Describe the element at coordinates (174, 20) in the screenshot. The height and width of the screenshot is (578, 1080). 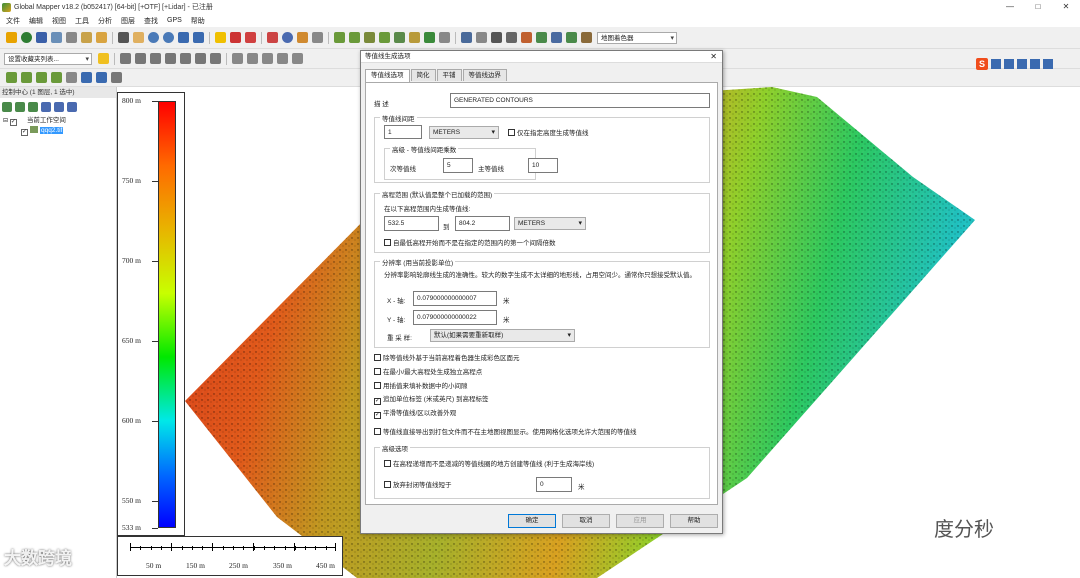
I see `menu-gps: GPS` at that location.